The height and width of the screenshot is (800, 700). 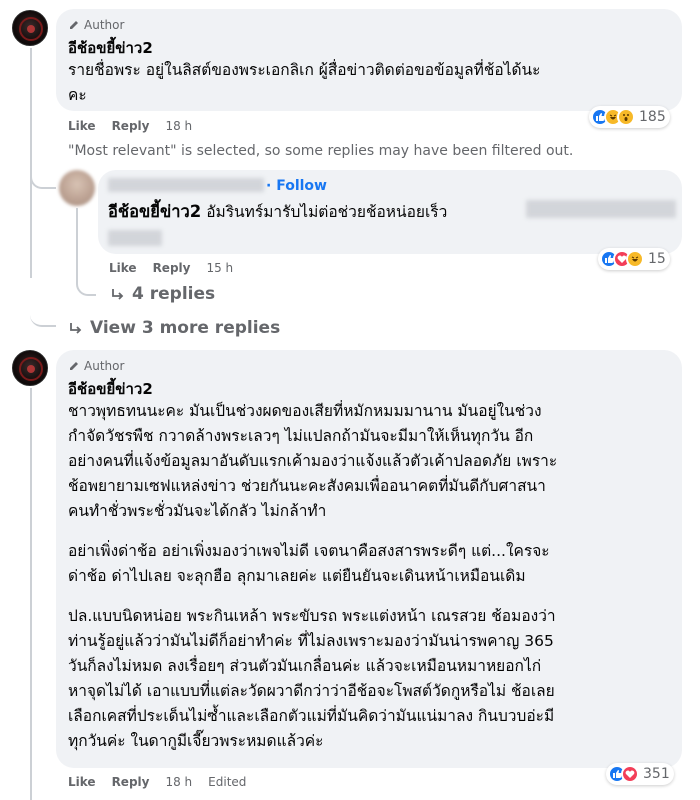 I want to click on view-replies-link: 4 replies, so click(x=162, y=294).